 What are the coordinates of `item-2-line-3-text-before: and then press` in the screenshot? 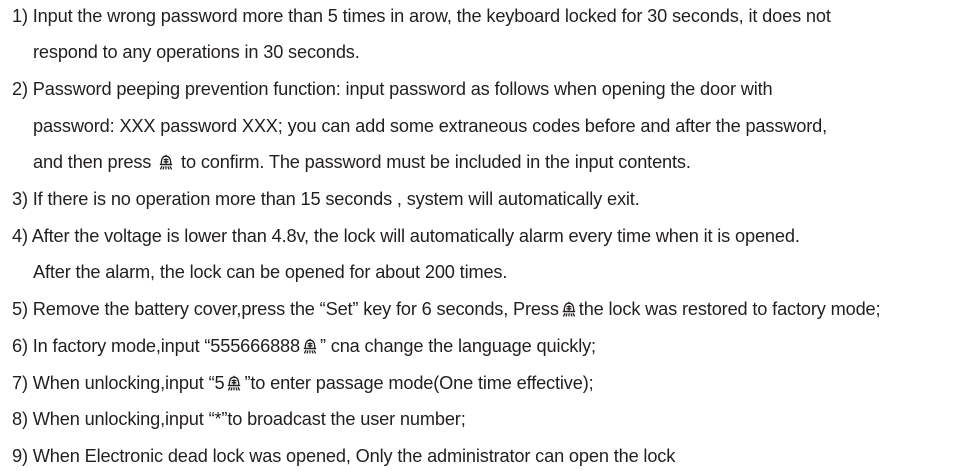 It's located at (92, 162).